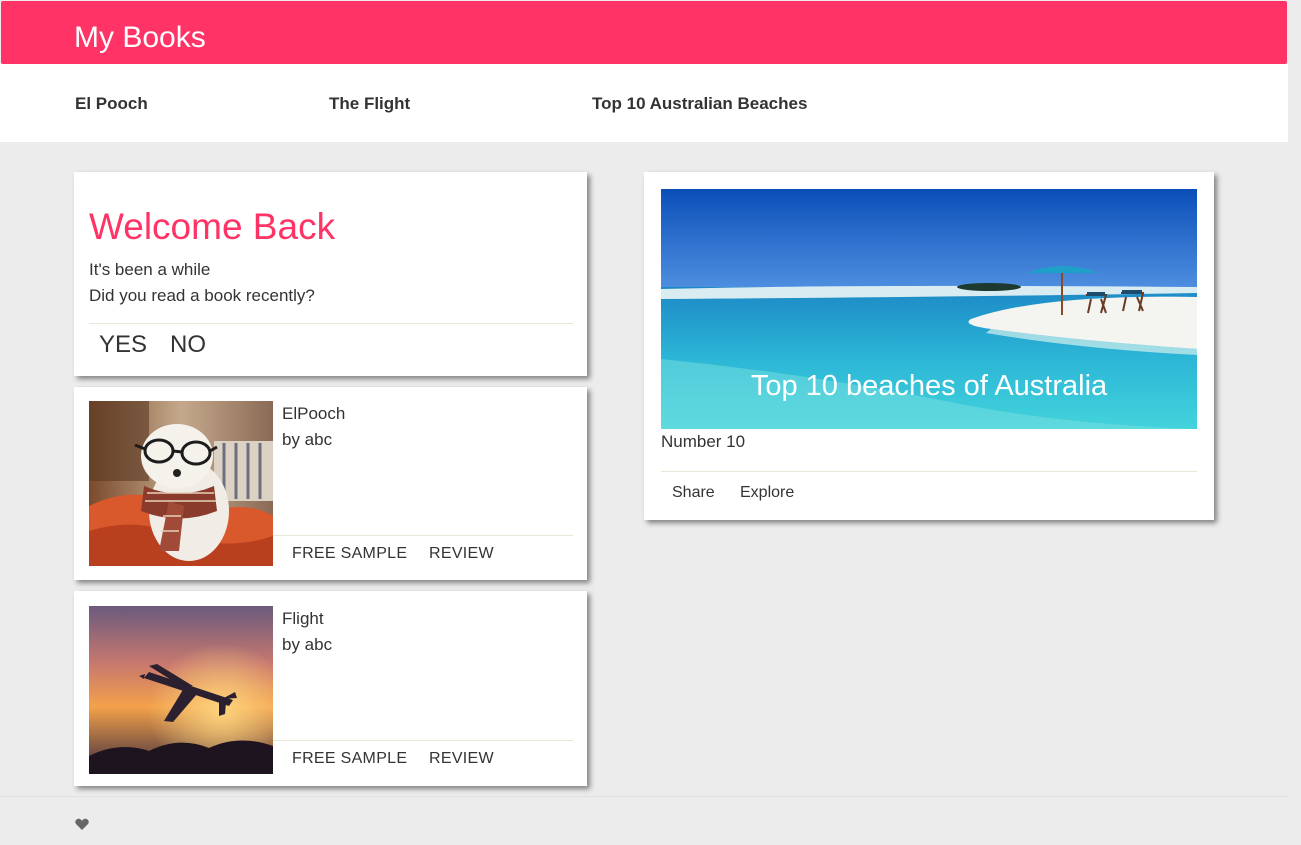 The width and height of the screenshot is (1301, 845). Describe the element at coordinates (314, 413) in the screenshot. I see `book-title: ElPooch` at that location.